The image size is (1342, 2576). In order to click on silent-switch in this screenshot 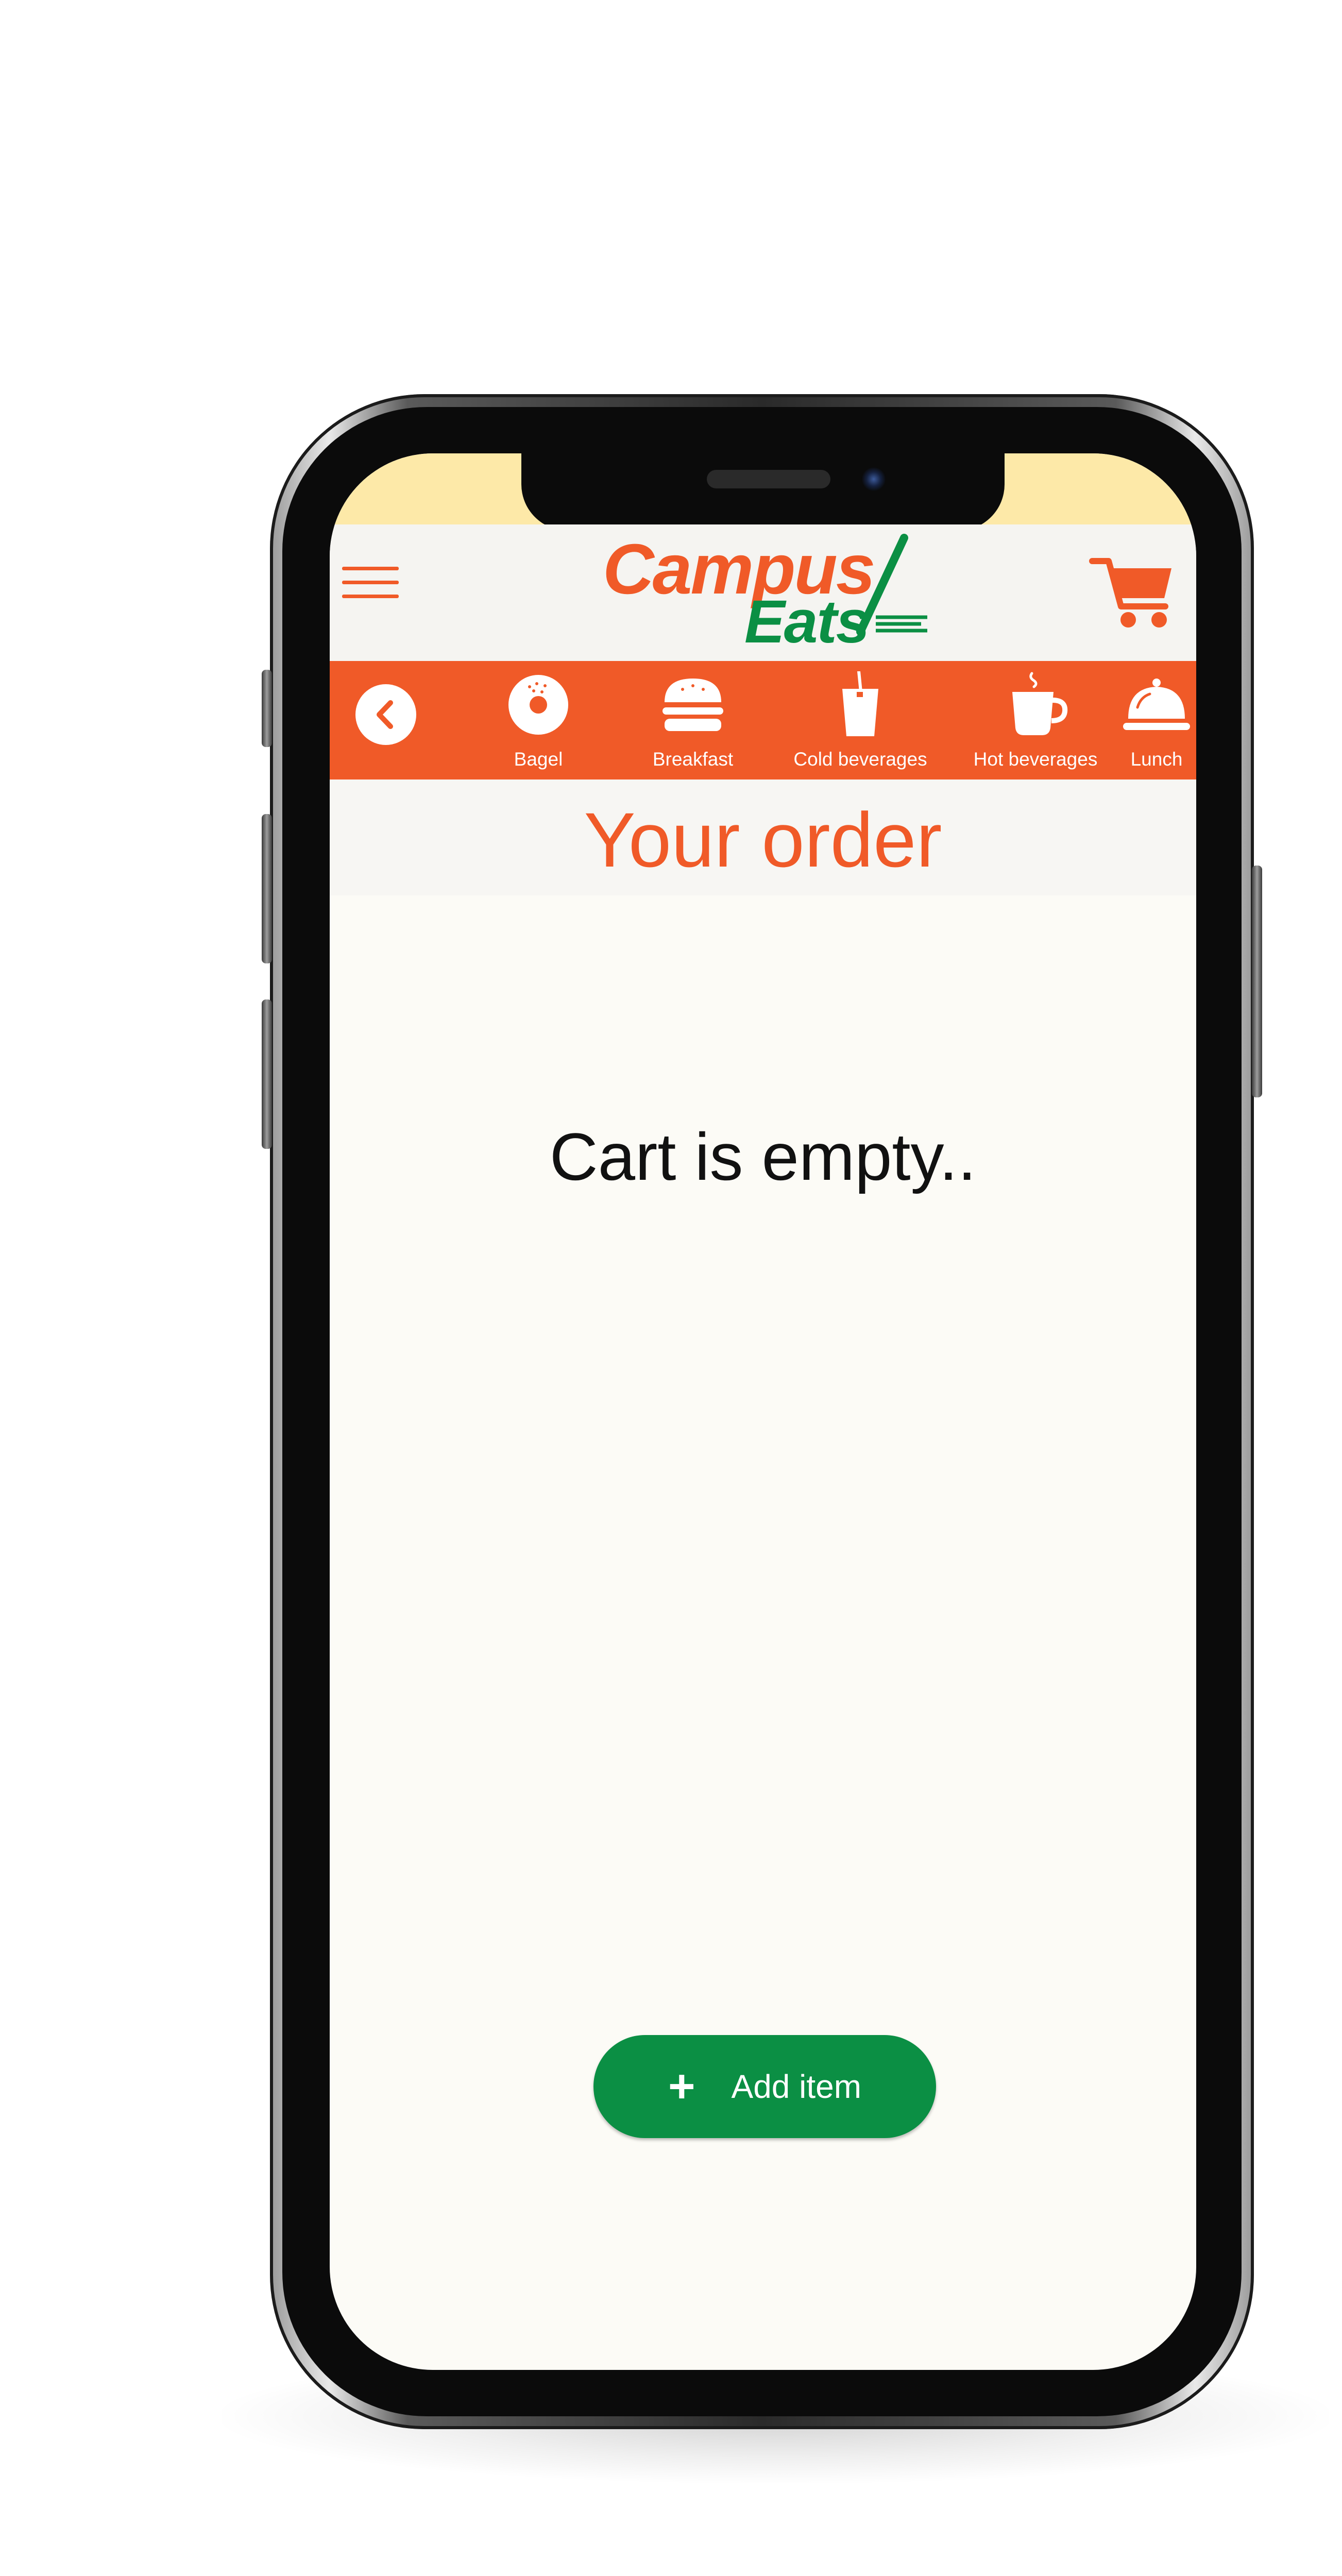, I will do `click(267, 709)`.